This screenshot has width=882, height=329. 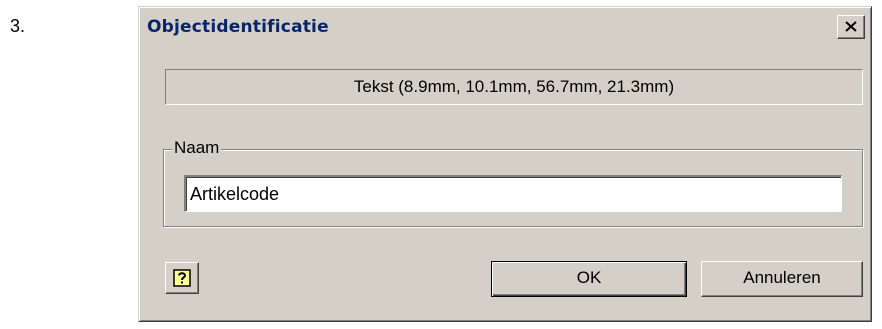 I want to click on name-group-label: Naam, so click(x=197, y=148).